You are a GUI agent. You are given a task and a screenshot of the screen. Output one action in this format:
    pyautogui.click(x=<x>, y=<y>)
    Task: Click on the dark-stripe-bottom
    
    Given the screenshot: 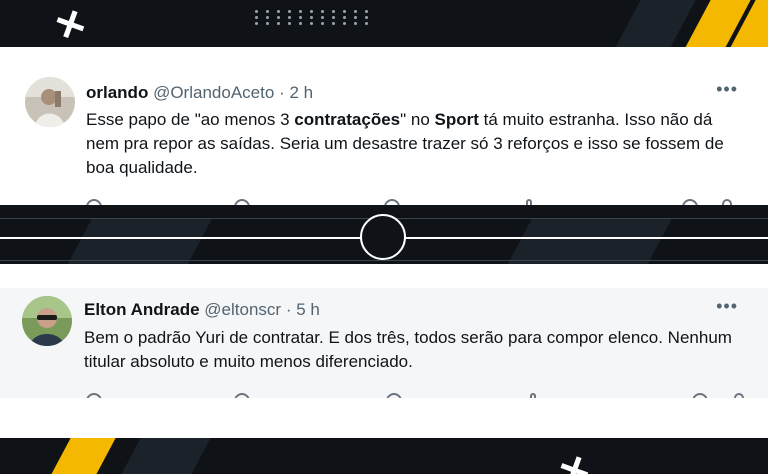 What is the action you would take?
    pyautogui.click(x=165, y=456)
    